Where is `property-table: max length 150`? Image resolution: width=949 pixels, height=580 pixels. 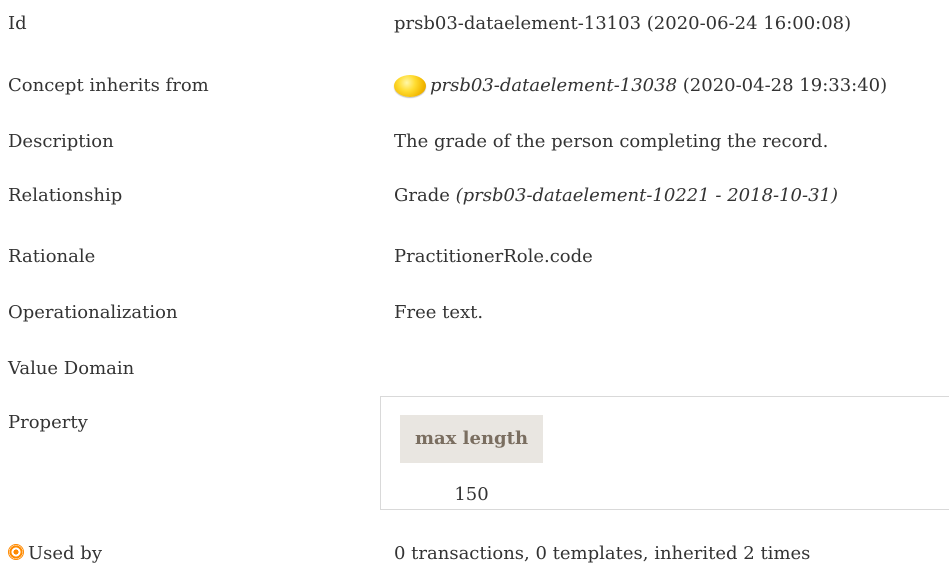
property-table: max length 150 is located at coordinates (664, 453).